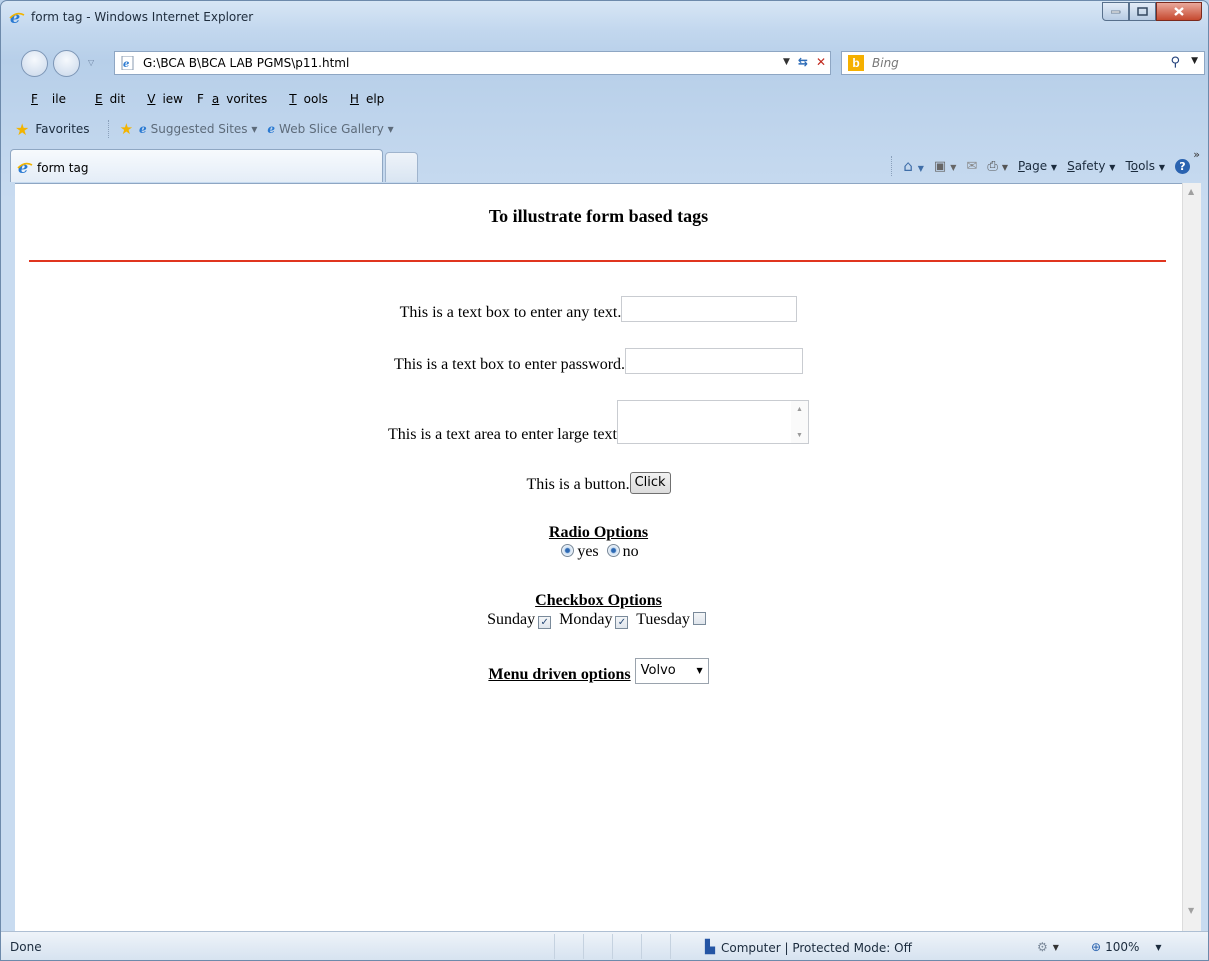  I want to click on back-button, so click(34, 63).